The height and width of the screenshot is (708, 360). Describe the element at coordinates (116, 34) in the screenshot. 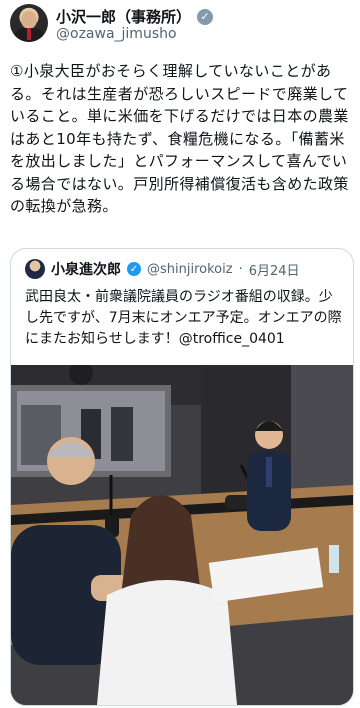

I see `author-handle: @ozawa_jimusho` at that location.